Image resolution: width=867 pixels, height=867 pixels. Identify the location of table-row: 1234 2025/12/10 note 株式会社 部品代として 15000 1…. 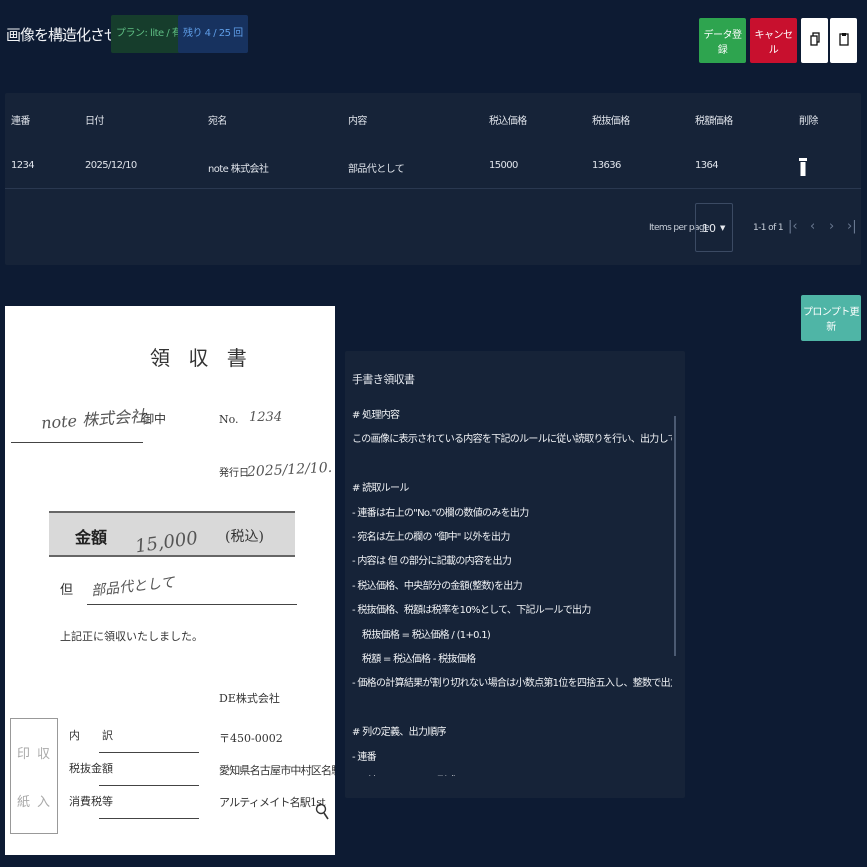
(433, 166).